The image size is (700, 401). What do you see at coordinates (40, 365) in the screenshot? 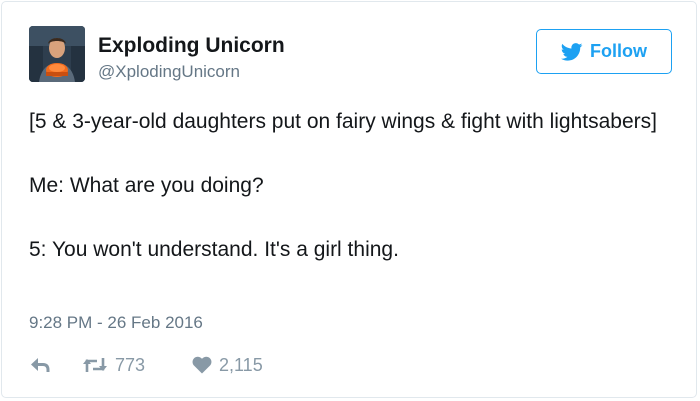
I see `reply-icon` at bounding box center [40, 365].